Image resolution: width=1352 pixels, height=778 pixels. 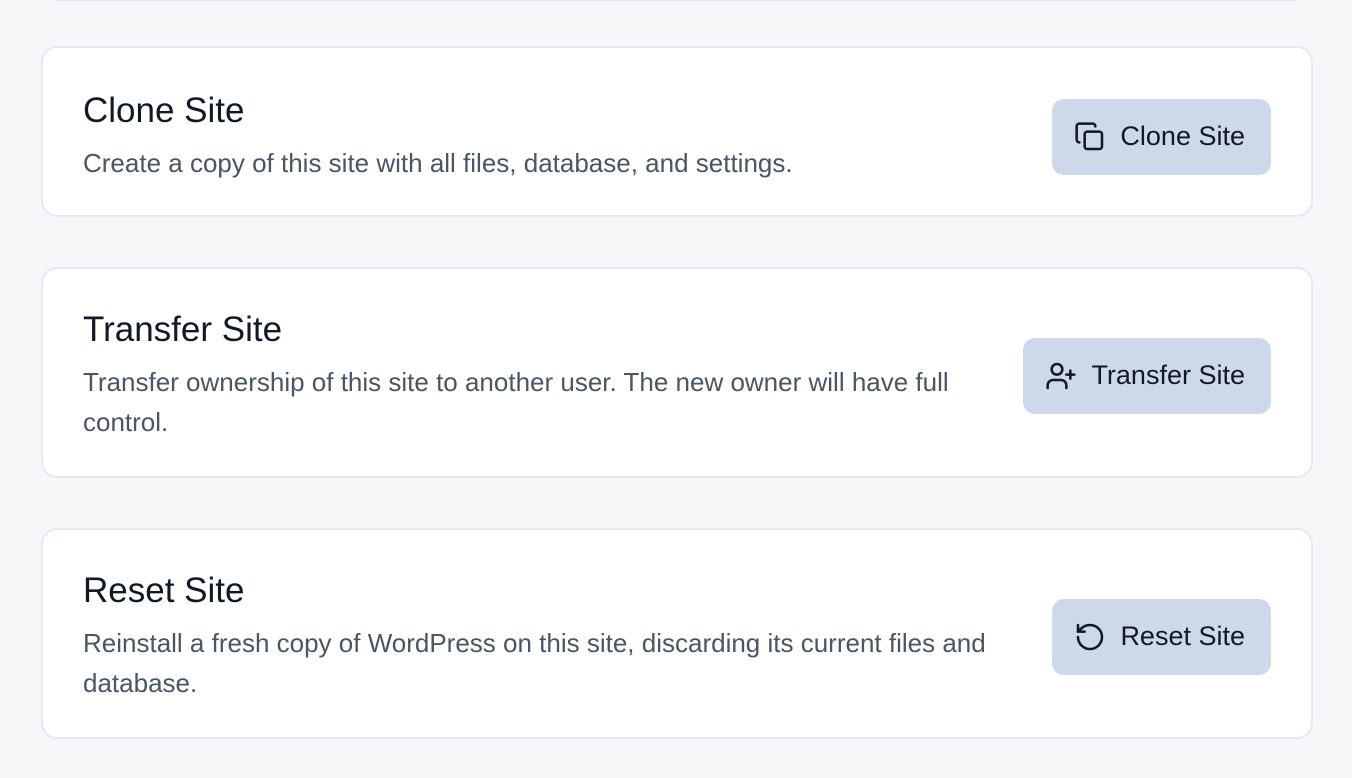 I want to click on reset-site-title: Reset Site, so click(x=164, y=590).